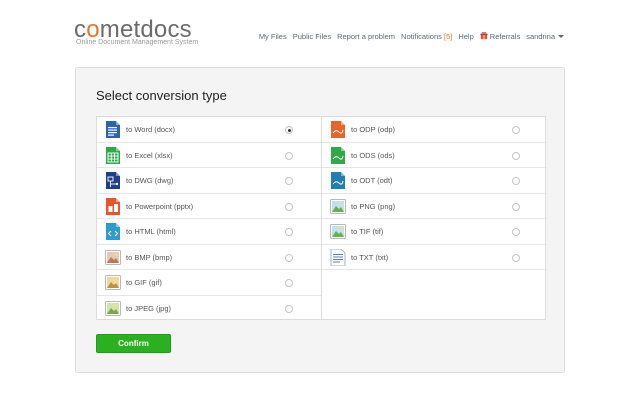  Describe the element at coordinates (505, 36) in the screenshot. I see `referrals-label: Referrals` at that location.